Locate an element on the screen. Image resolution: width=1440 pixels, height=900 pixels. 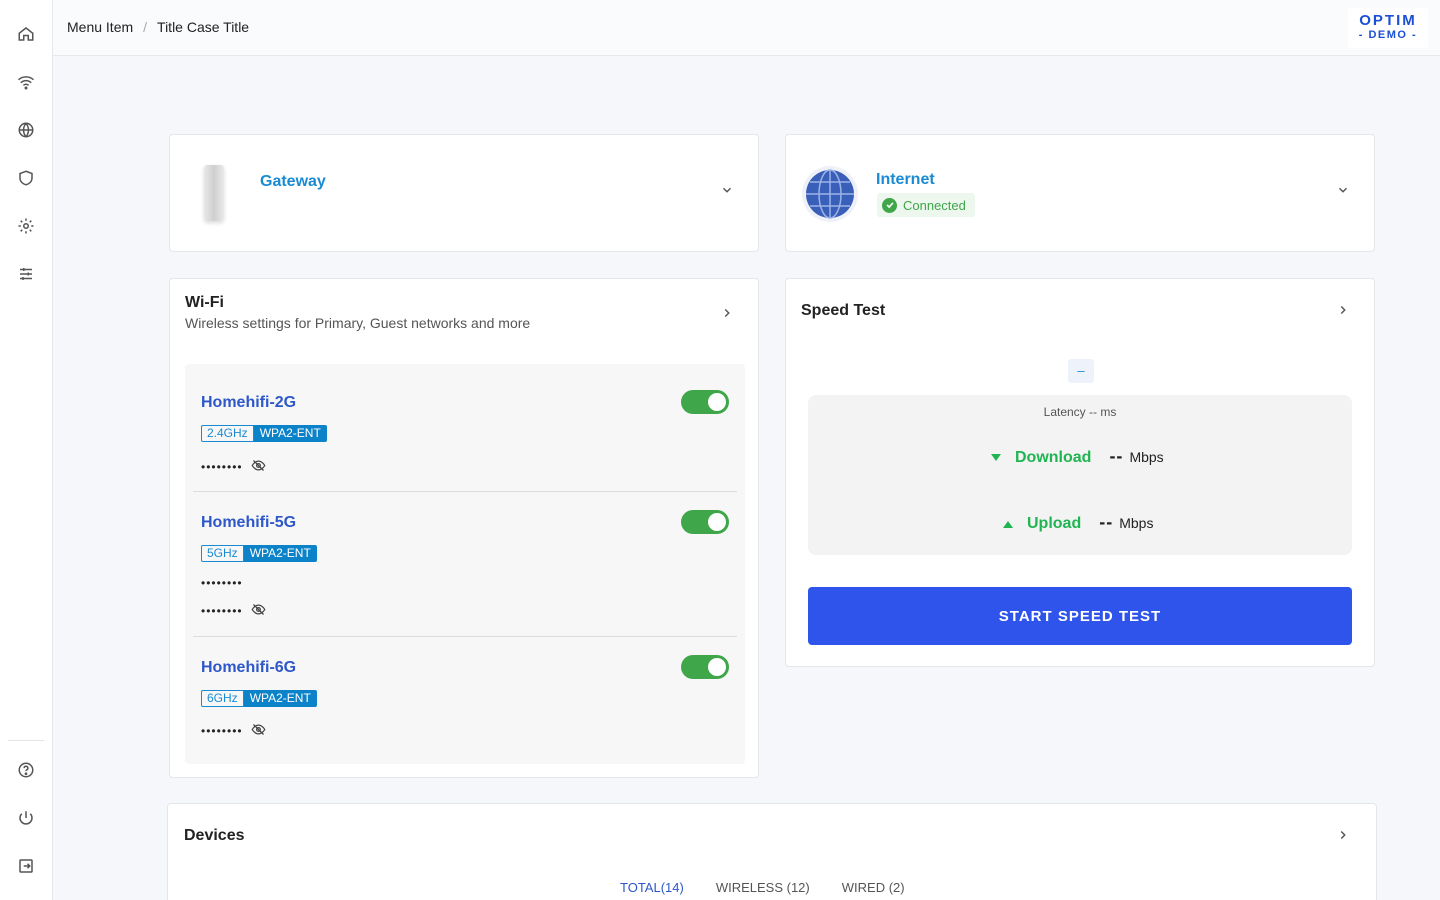
logout-icon is located at coordinates (26, 866).